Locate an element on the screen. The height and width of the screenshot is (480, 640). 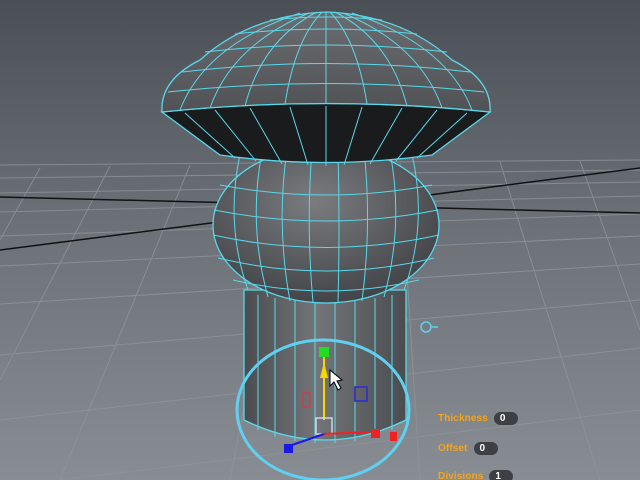
thickness-label: Thickness is located at coordinates (463, 418).